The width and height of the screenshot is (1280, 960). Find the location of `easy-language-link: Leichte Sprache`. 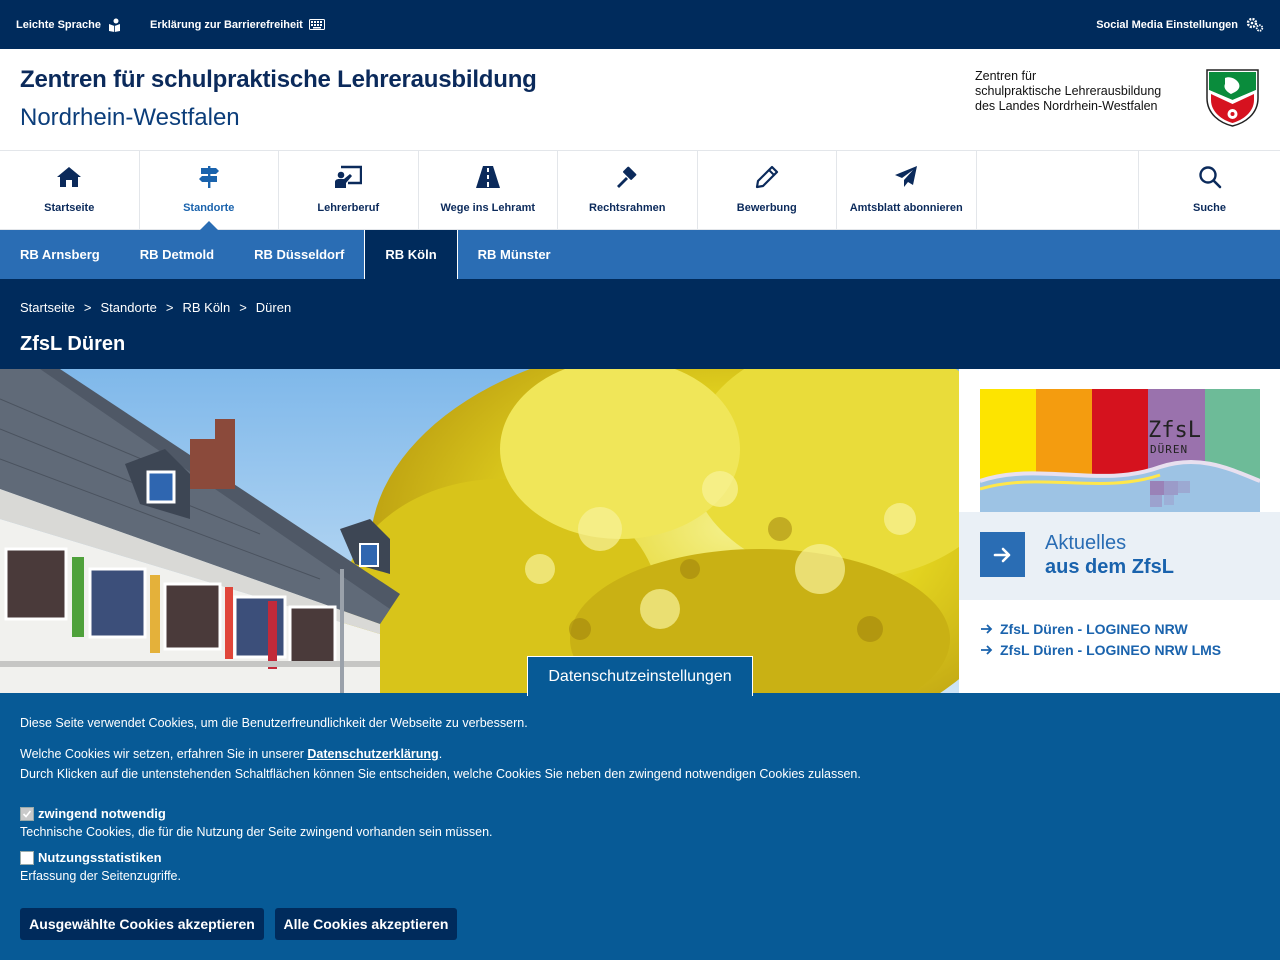

easy-language-link: Leichte Sprache is located at coordinates (69, 25).